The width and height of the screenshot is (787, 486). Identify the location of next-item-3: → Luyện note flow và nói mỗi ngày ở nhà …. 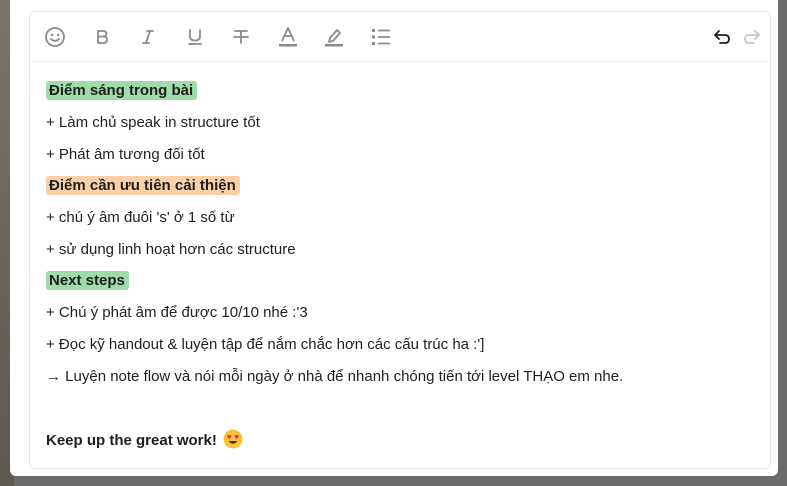
(335, 376).